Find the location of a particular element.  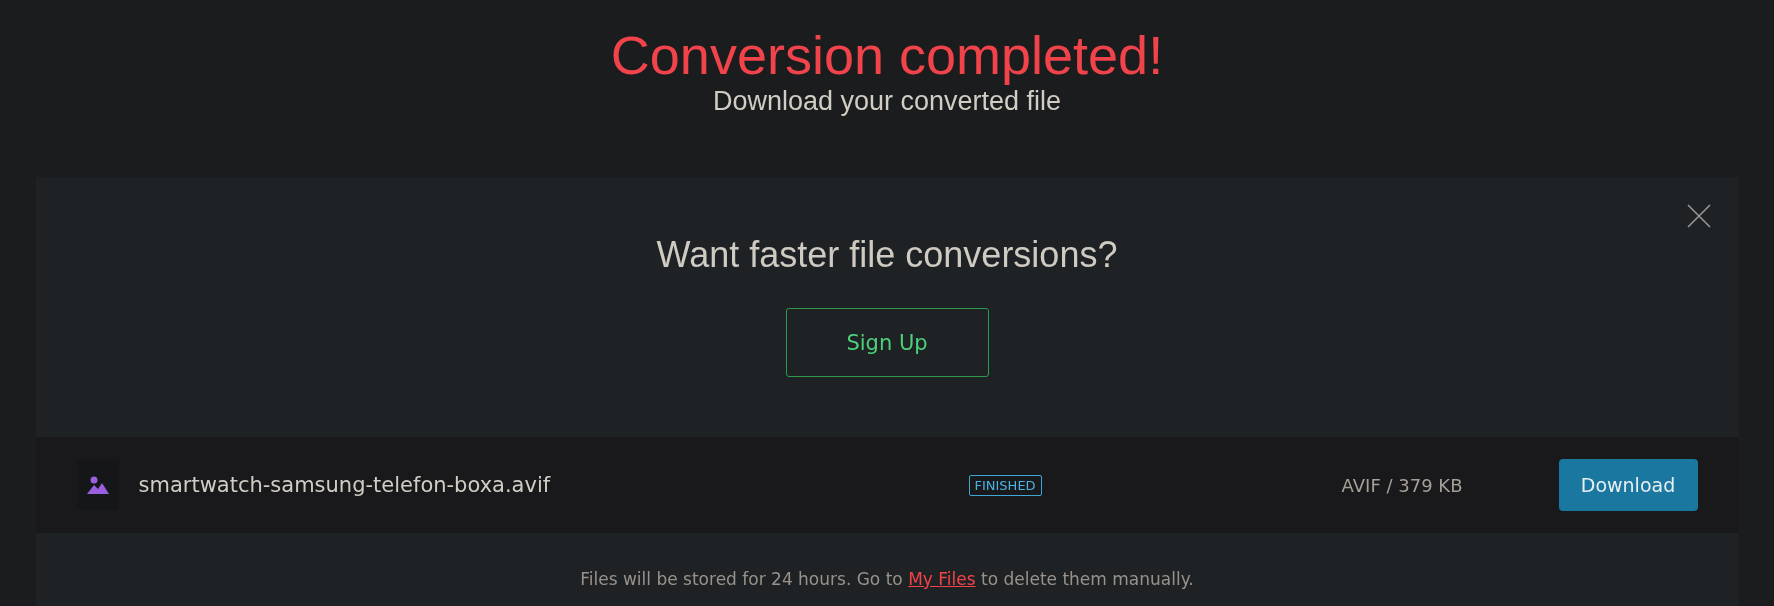

page-title: Conversion completed! is located at coordinates (887, 55).